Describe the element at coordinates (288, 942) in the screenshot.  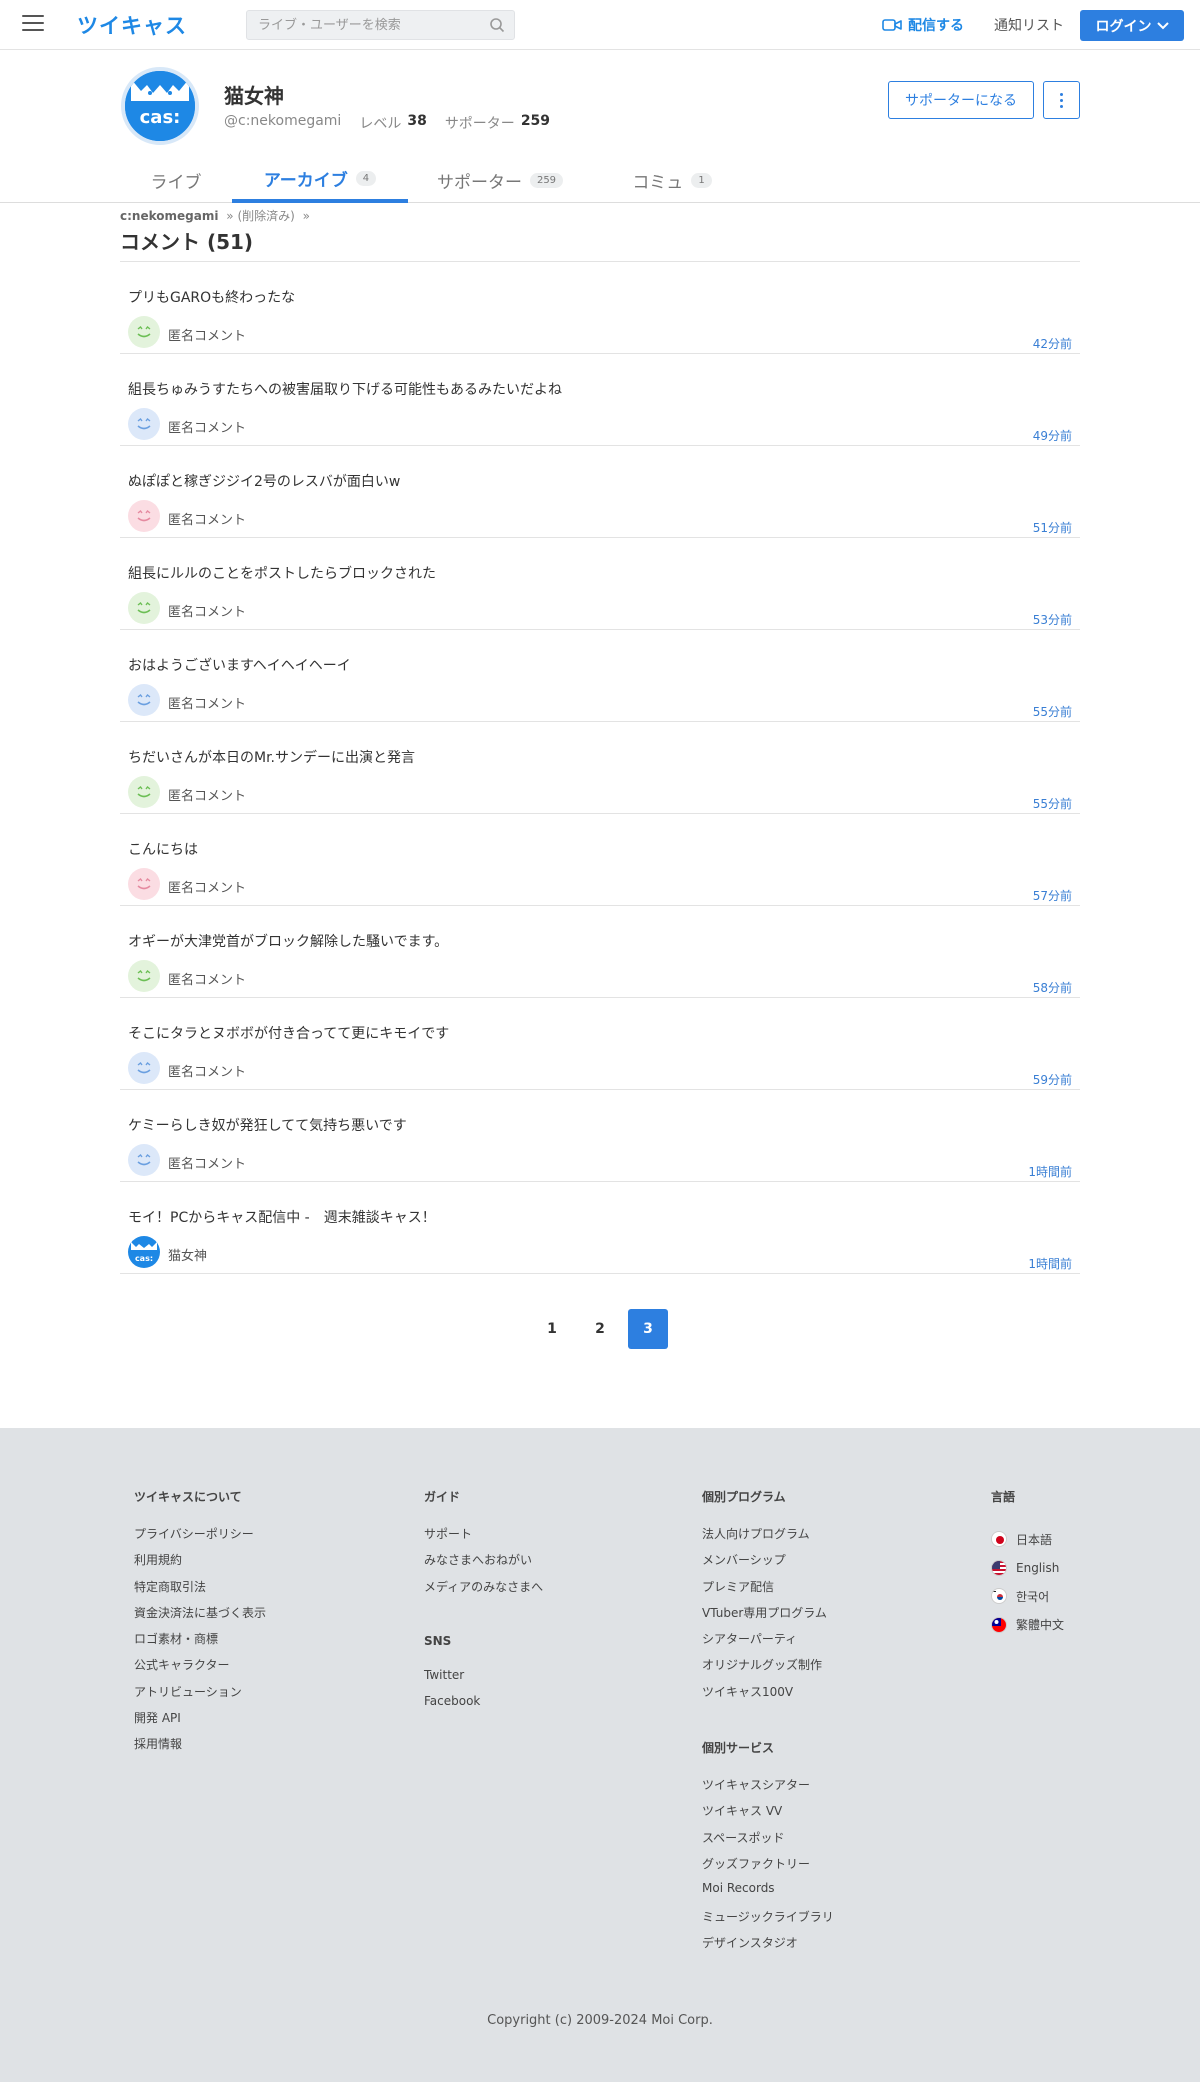
I see `comment-text: オギーが大津党首がブロック解除した騒いでます。` at that location.